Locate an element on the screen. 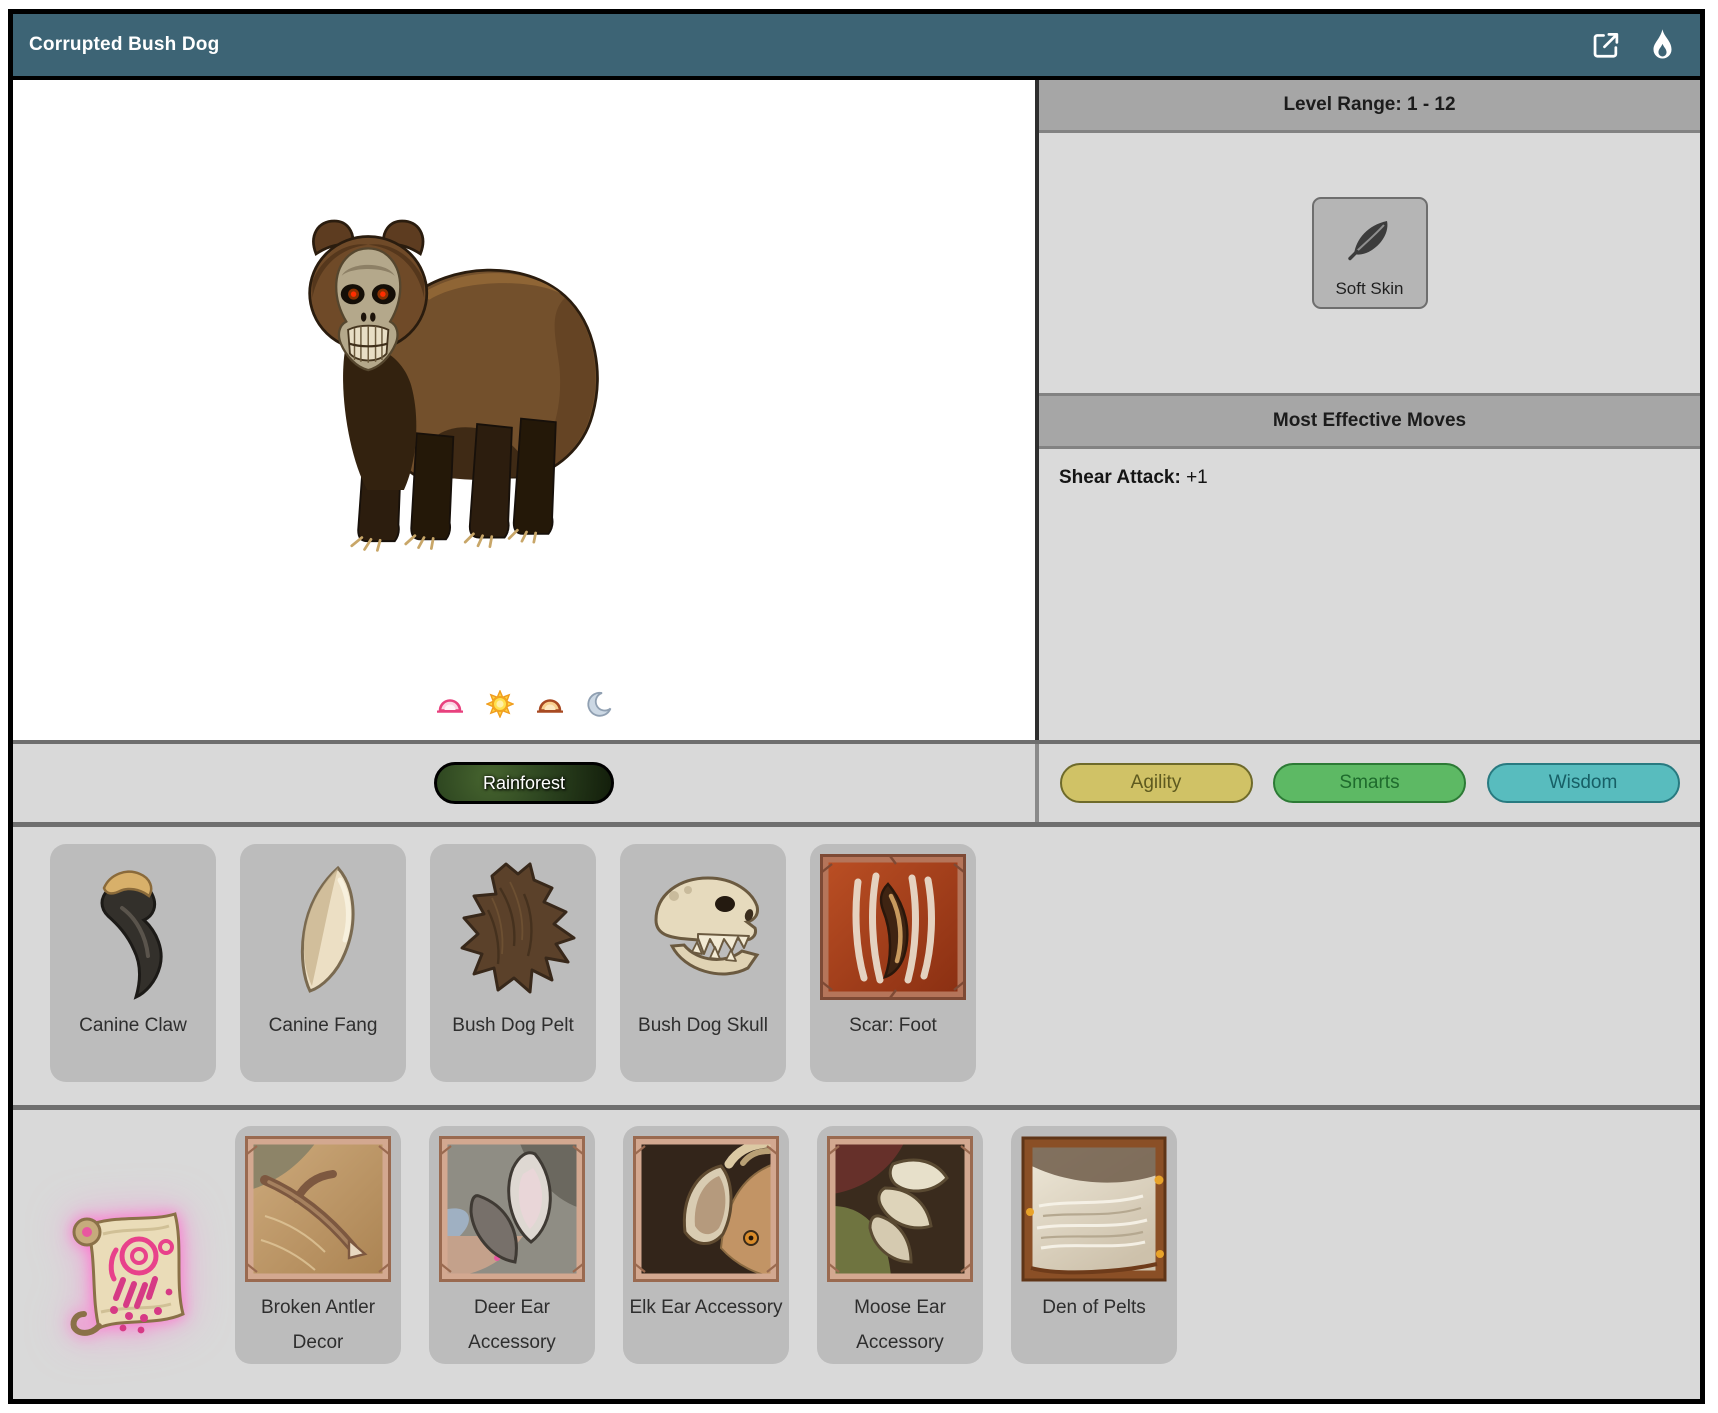 The image size is (1718, 1413). titlebar-icons is located at coordinates (1633, 45).